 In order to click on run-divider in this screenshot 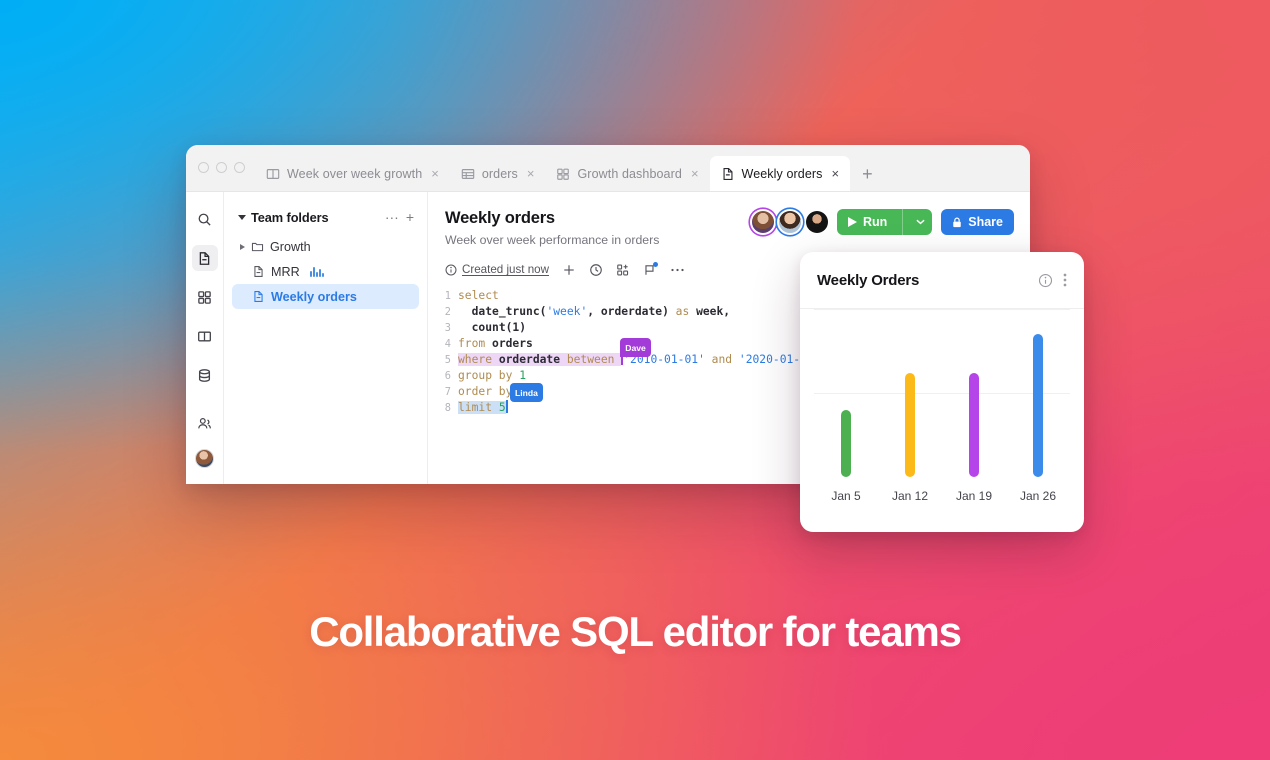, I will do `click(903, 222)`.